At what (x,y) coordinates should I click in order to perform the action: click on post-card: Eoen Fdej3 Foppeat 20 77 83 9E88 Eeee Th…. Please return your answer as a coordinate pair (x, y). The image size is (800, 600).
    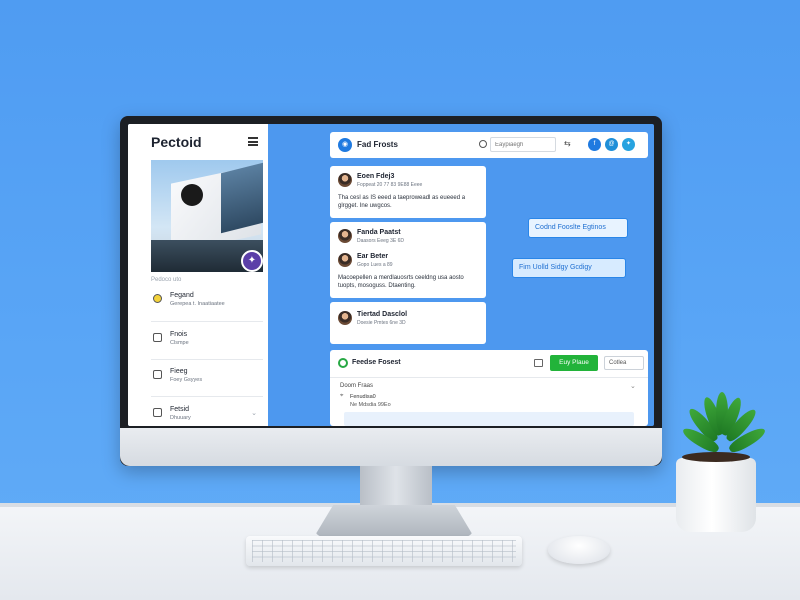
    Looking at the image, I should click on (408, 192).